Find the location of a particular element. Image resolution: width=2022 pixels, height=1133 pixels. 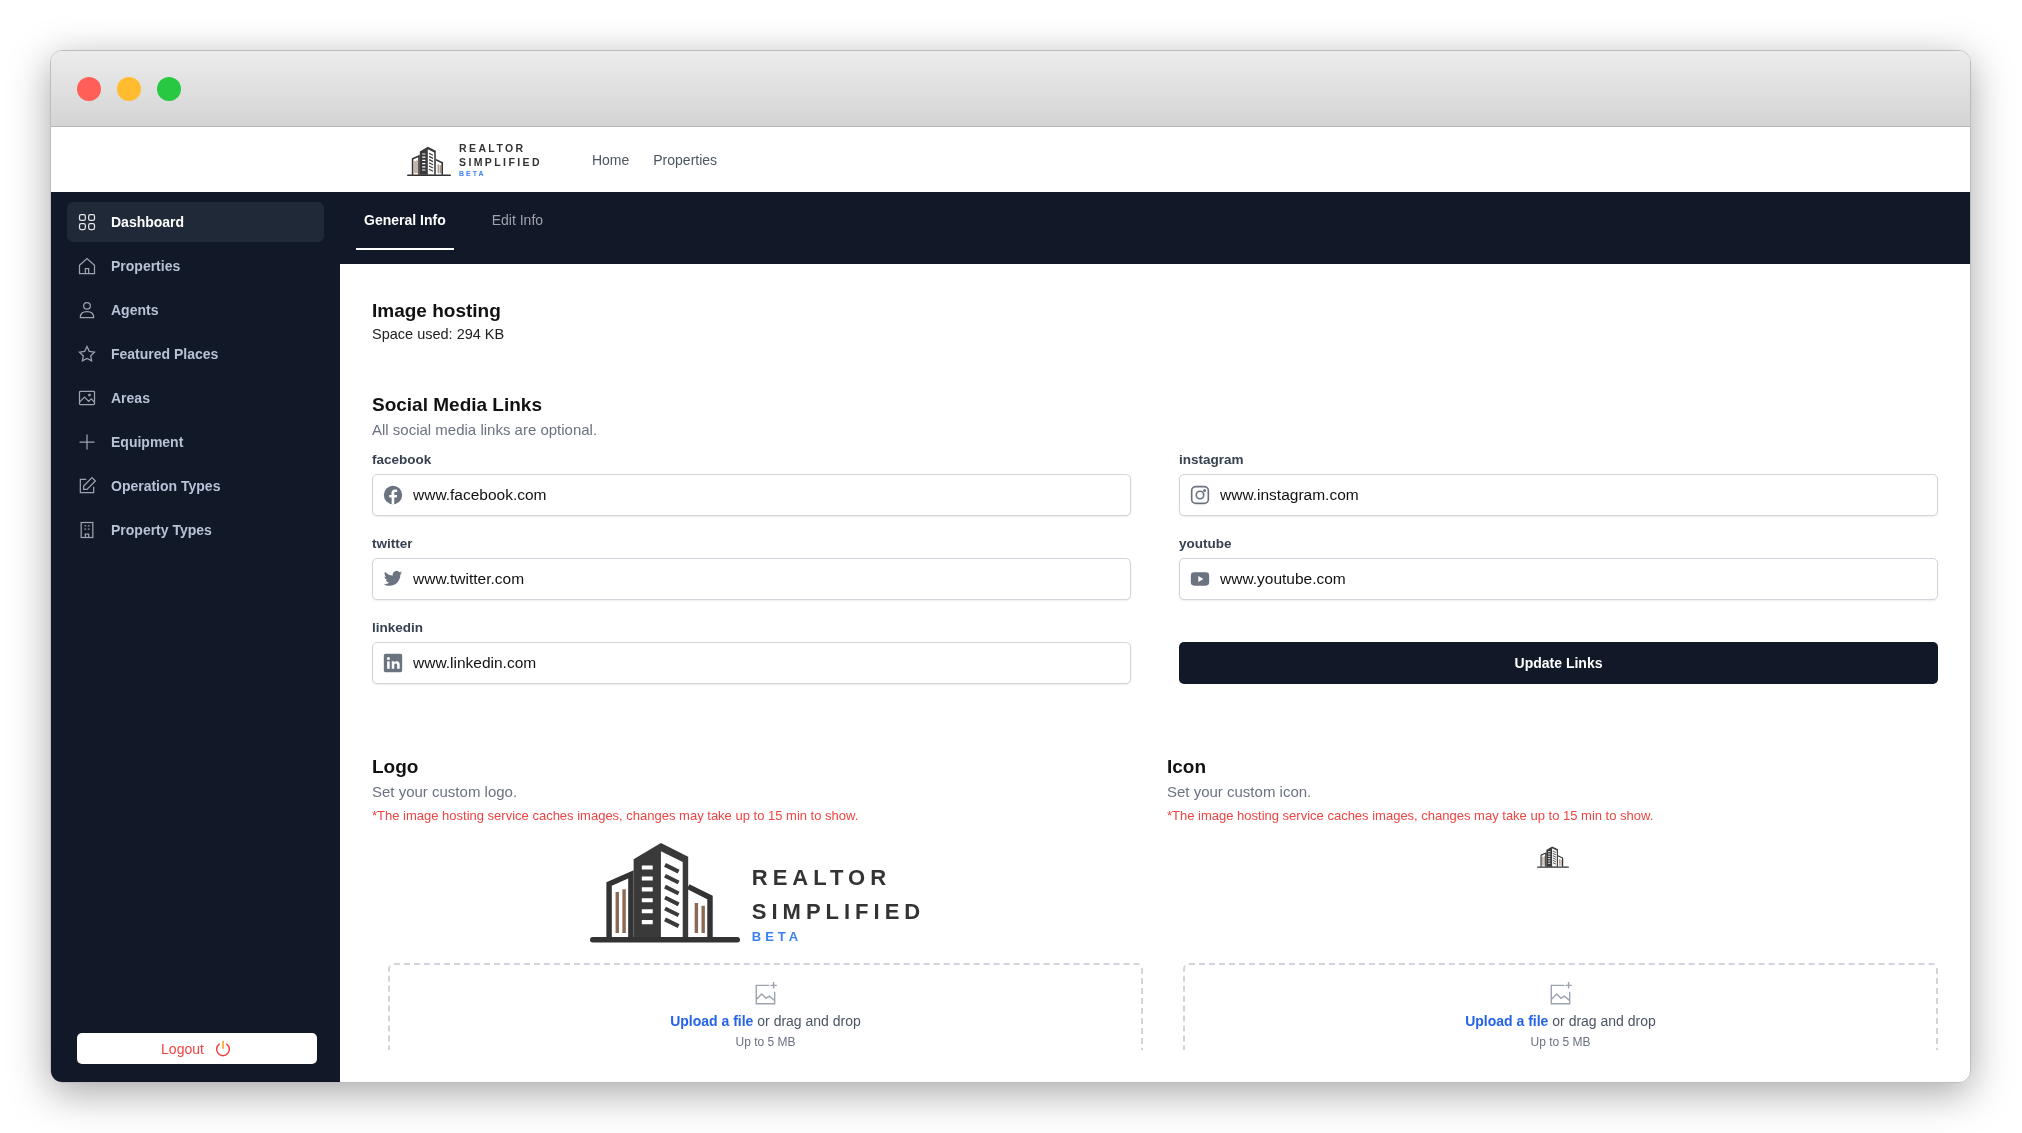

sidebar-item: Property Types is located at coordinates (195, 530).